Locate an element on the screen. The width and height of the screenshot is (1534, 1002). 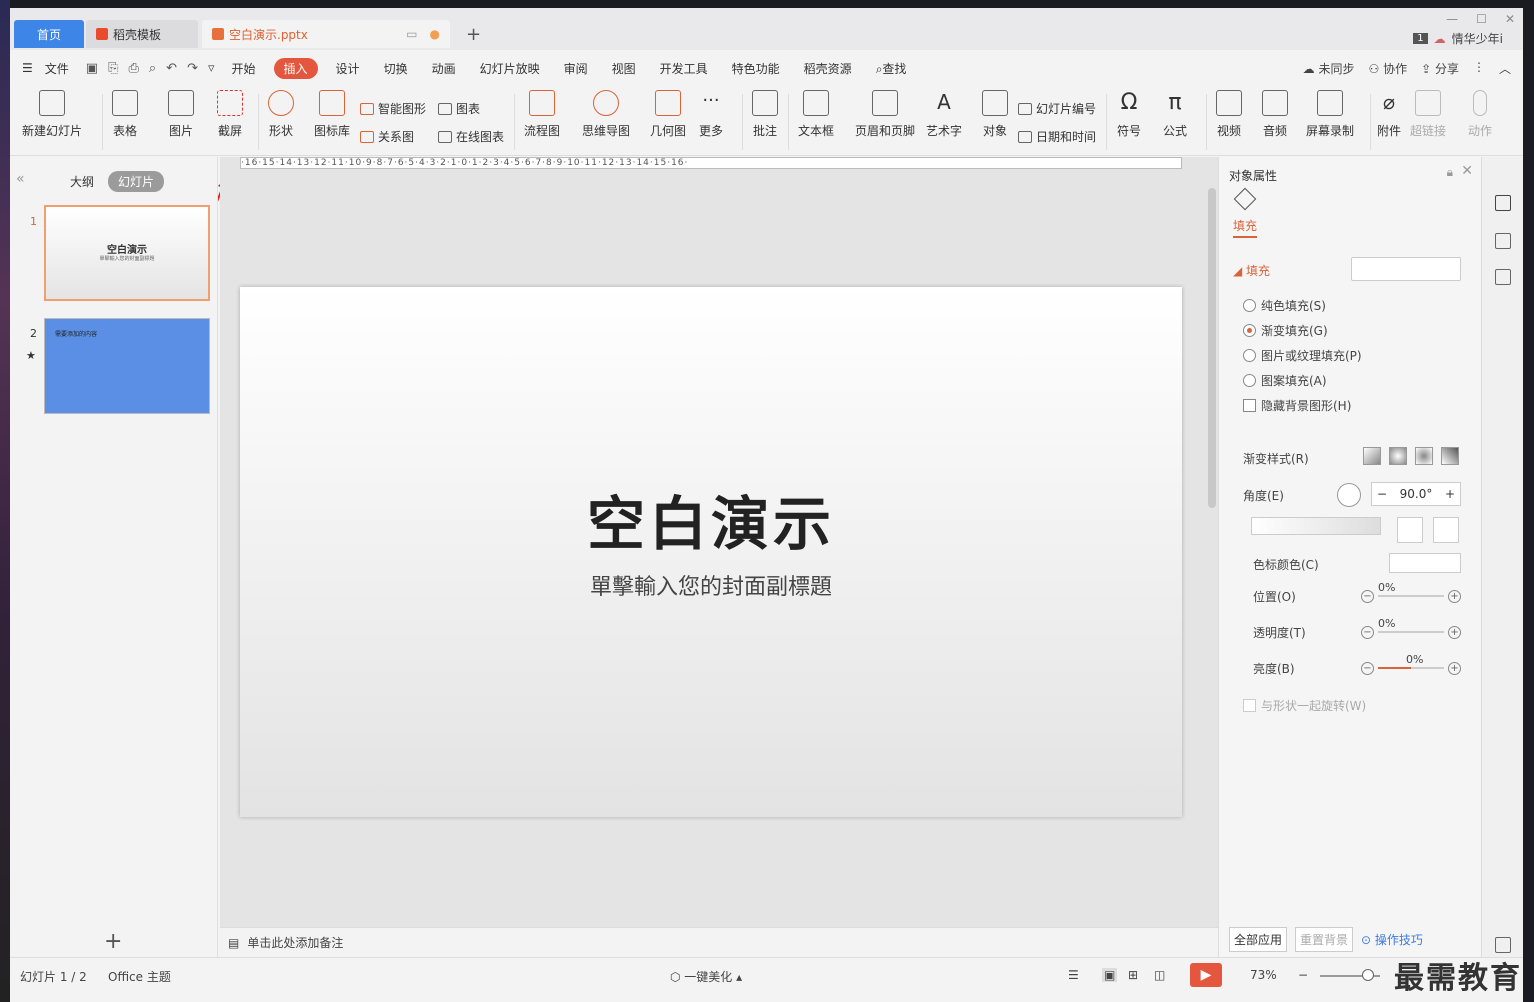
object-button: 对象 is located at coordinates (995, 114).